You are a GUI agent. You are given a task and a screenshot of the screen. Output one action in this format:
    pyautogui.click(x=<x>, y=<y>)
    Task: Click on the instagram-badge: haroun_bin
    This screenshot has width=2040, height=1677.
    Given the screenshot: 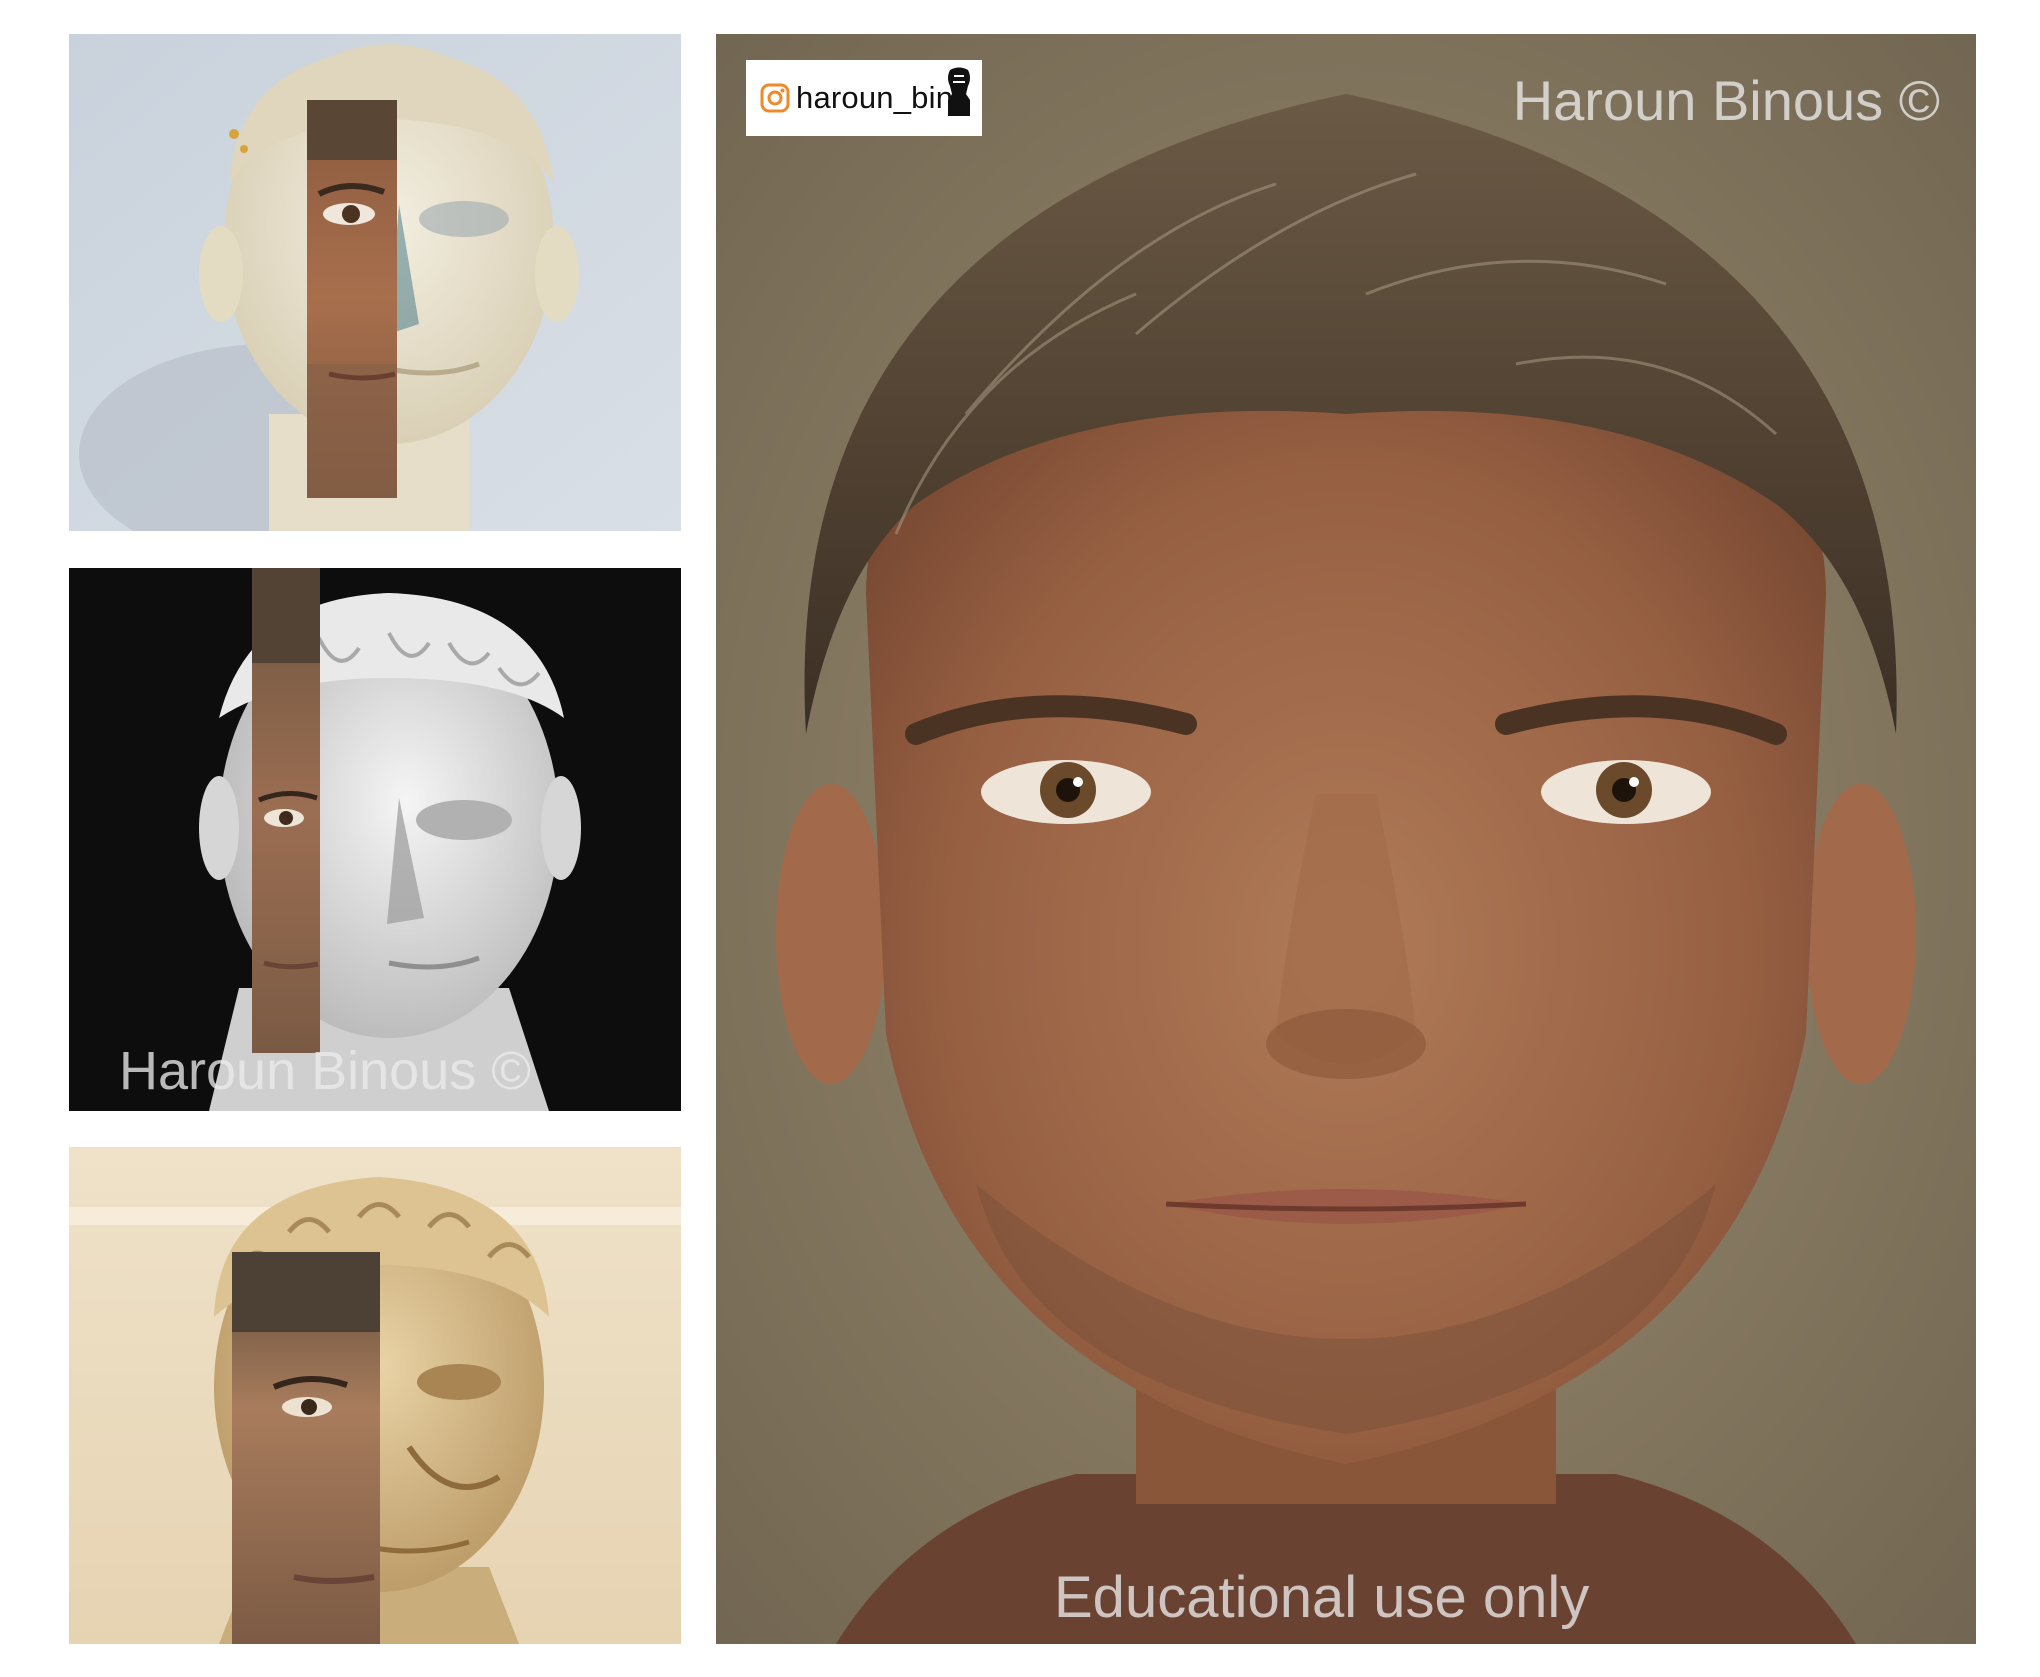 What is the action you would take?
    pyautogui.click(x=864, y=98)
    